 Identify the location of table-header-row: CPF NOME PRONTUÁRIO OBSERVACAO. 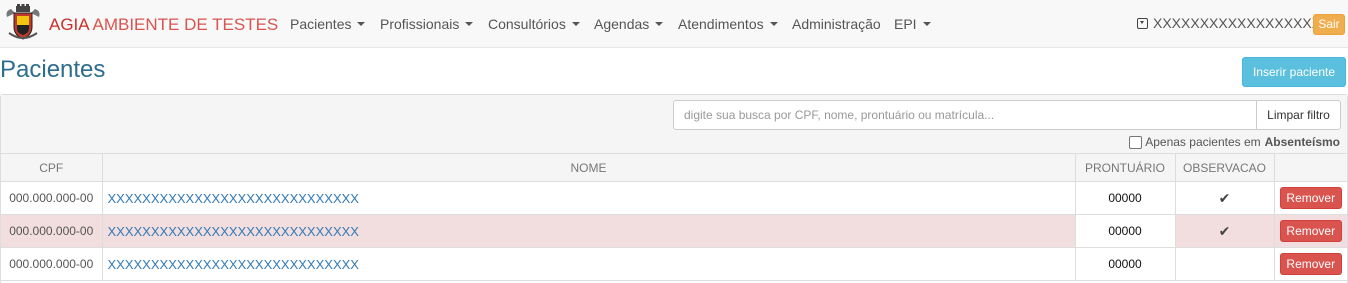
(674, 167).